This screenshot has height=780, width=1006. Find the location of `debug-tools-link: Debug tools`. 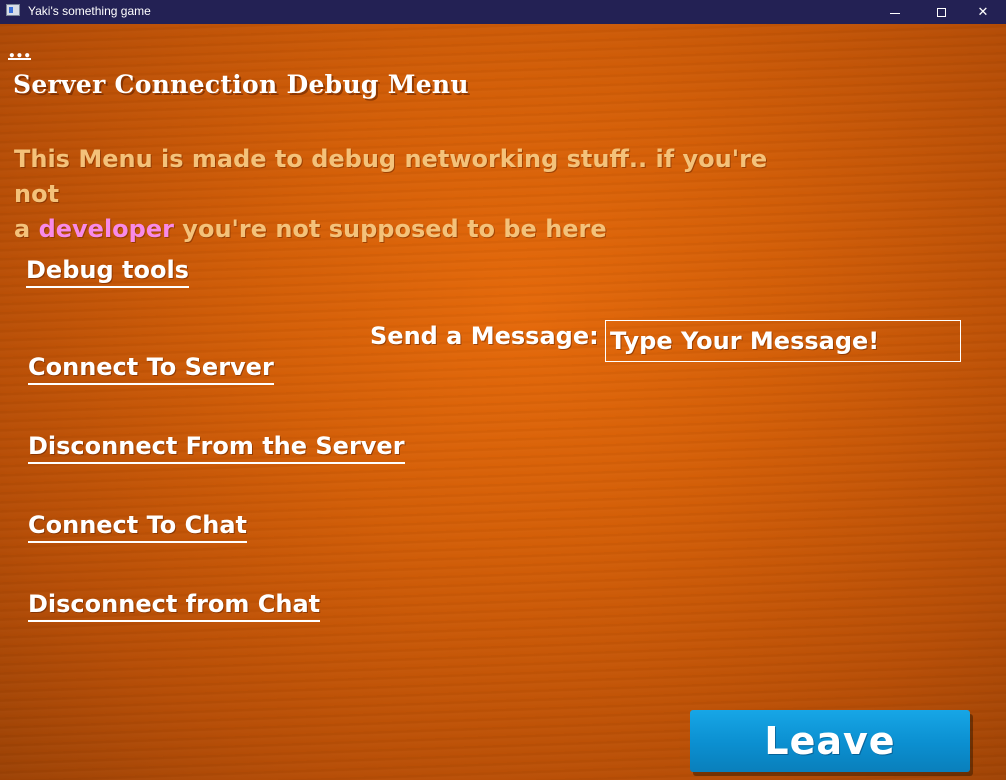

debug-tools-link: Debug tools is located at coordinates (107, 272).